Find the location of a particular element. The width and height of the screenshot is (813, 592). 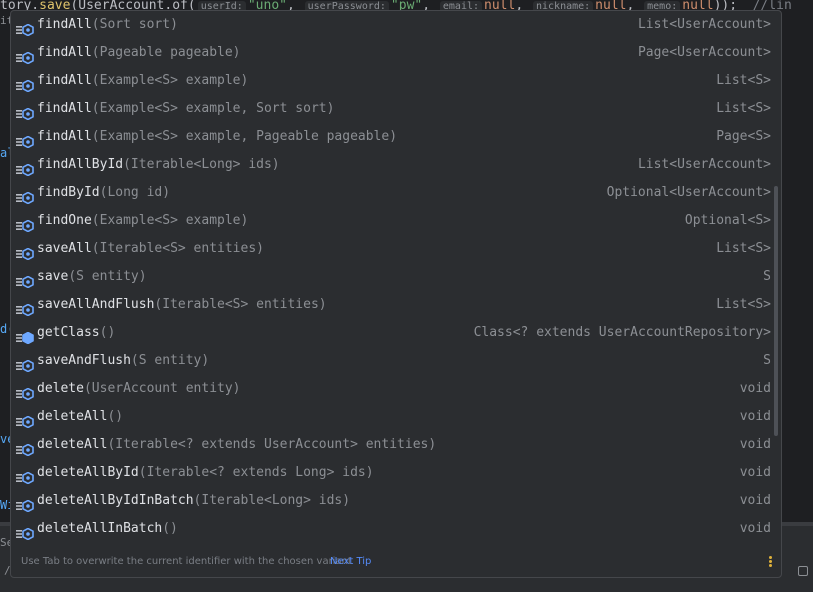

completion-item: findAll(Sort sort) List<UserAccount> is located at coordinates (396, 25).